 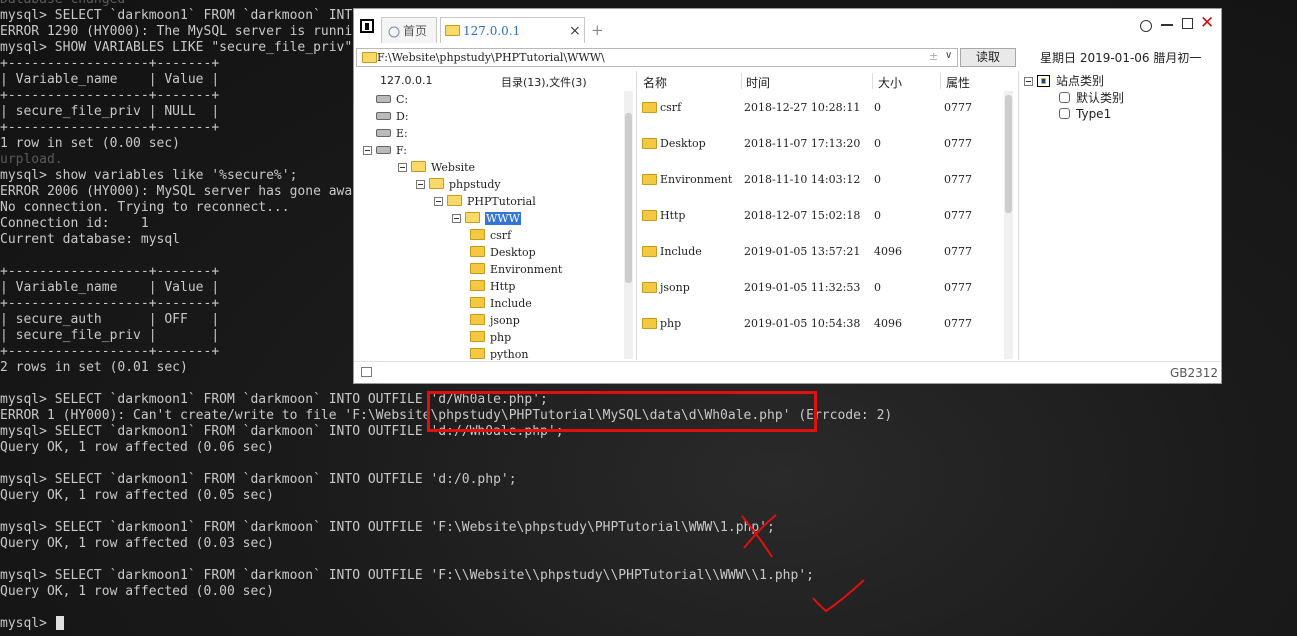 What do you see at coordinates (392, 133) in the screenshot?
I see `tree-drive: E:` at bounding box center [392, 133].